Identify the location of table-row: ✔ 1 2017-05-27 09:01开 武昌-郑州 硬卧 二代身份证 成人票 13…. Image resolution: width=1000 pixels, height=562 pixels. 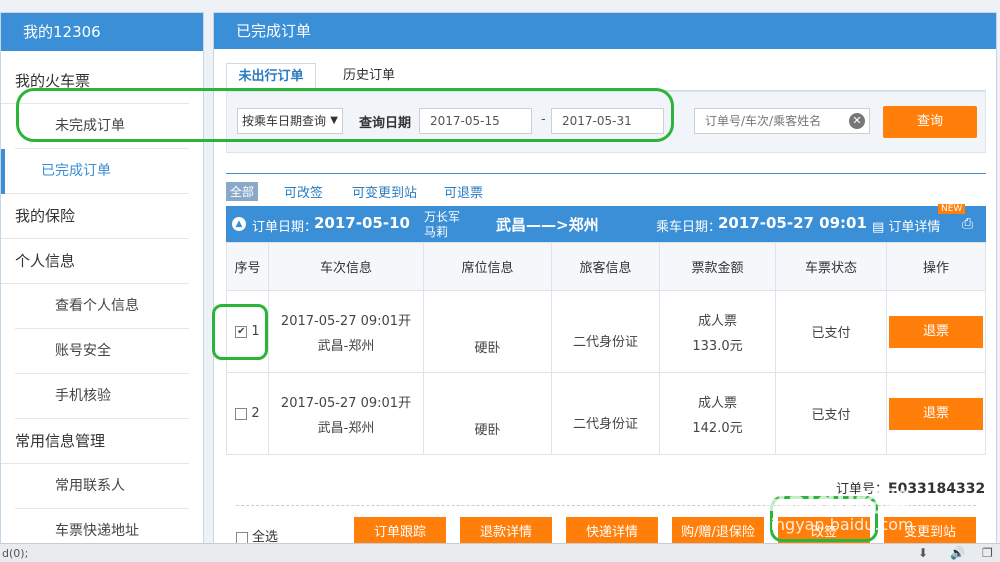
(606, 331).